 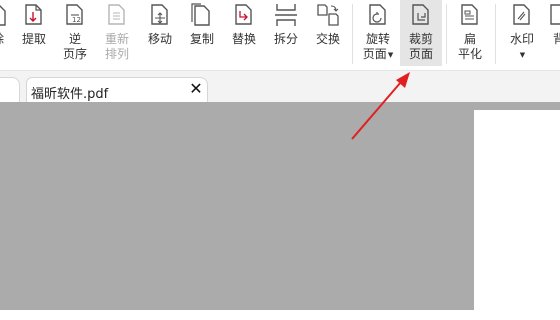 I want to click on extract-page-button: 提取, so click(x=34, y=33).